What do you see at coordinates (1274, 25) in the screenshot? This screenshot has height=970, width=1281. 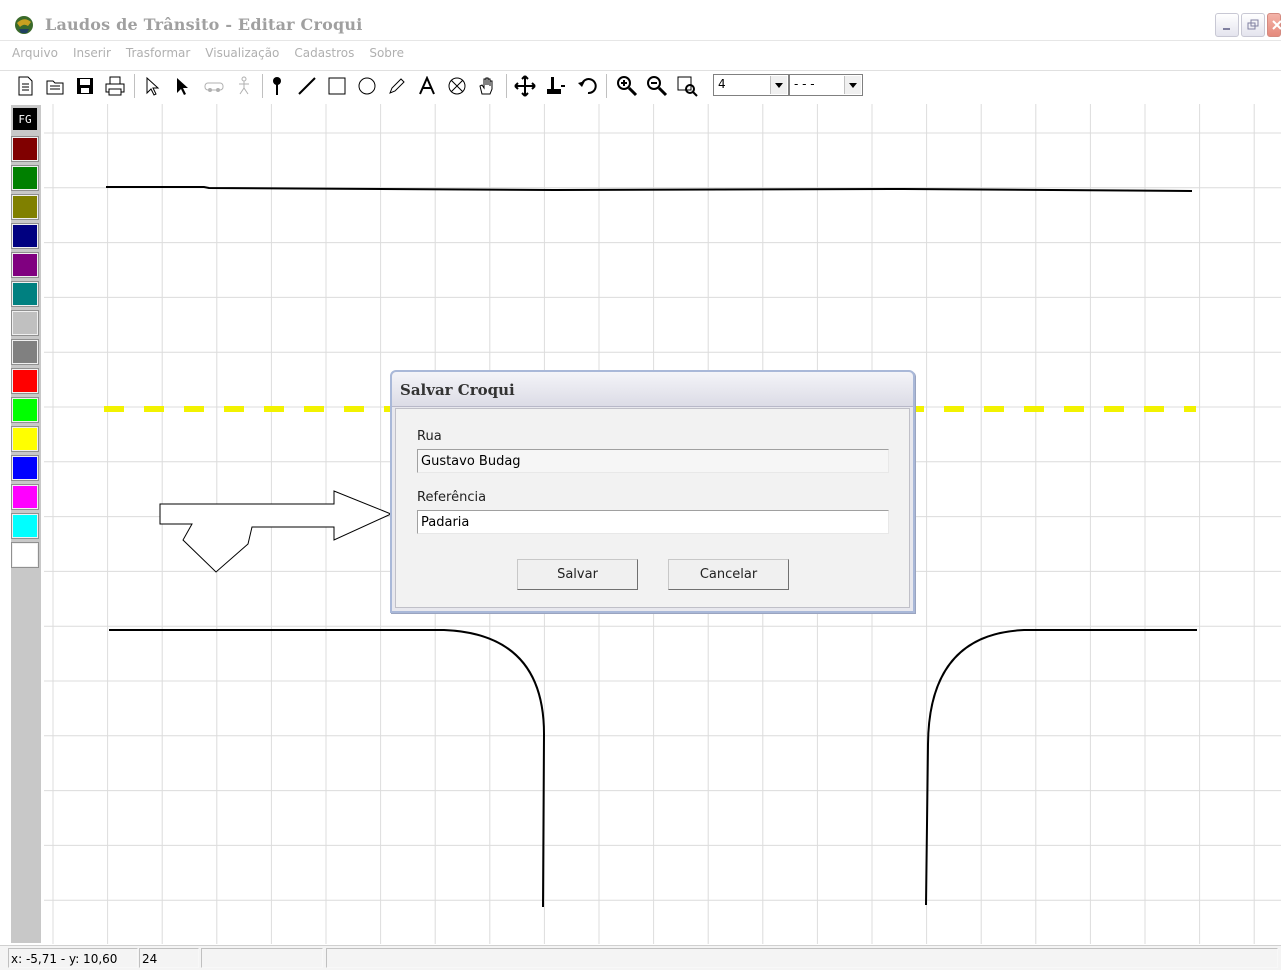 I see `close-icon` at bounding box center [1274, 25].